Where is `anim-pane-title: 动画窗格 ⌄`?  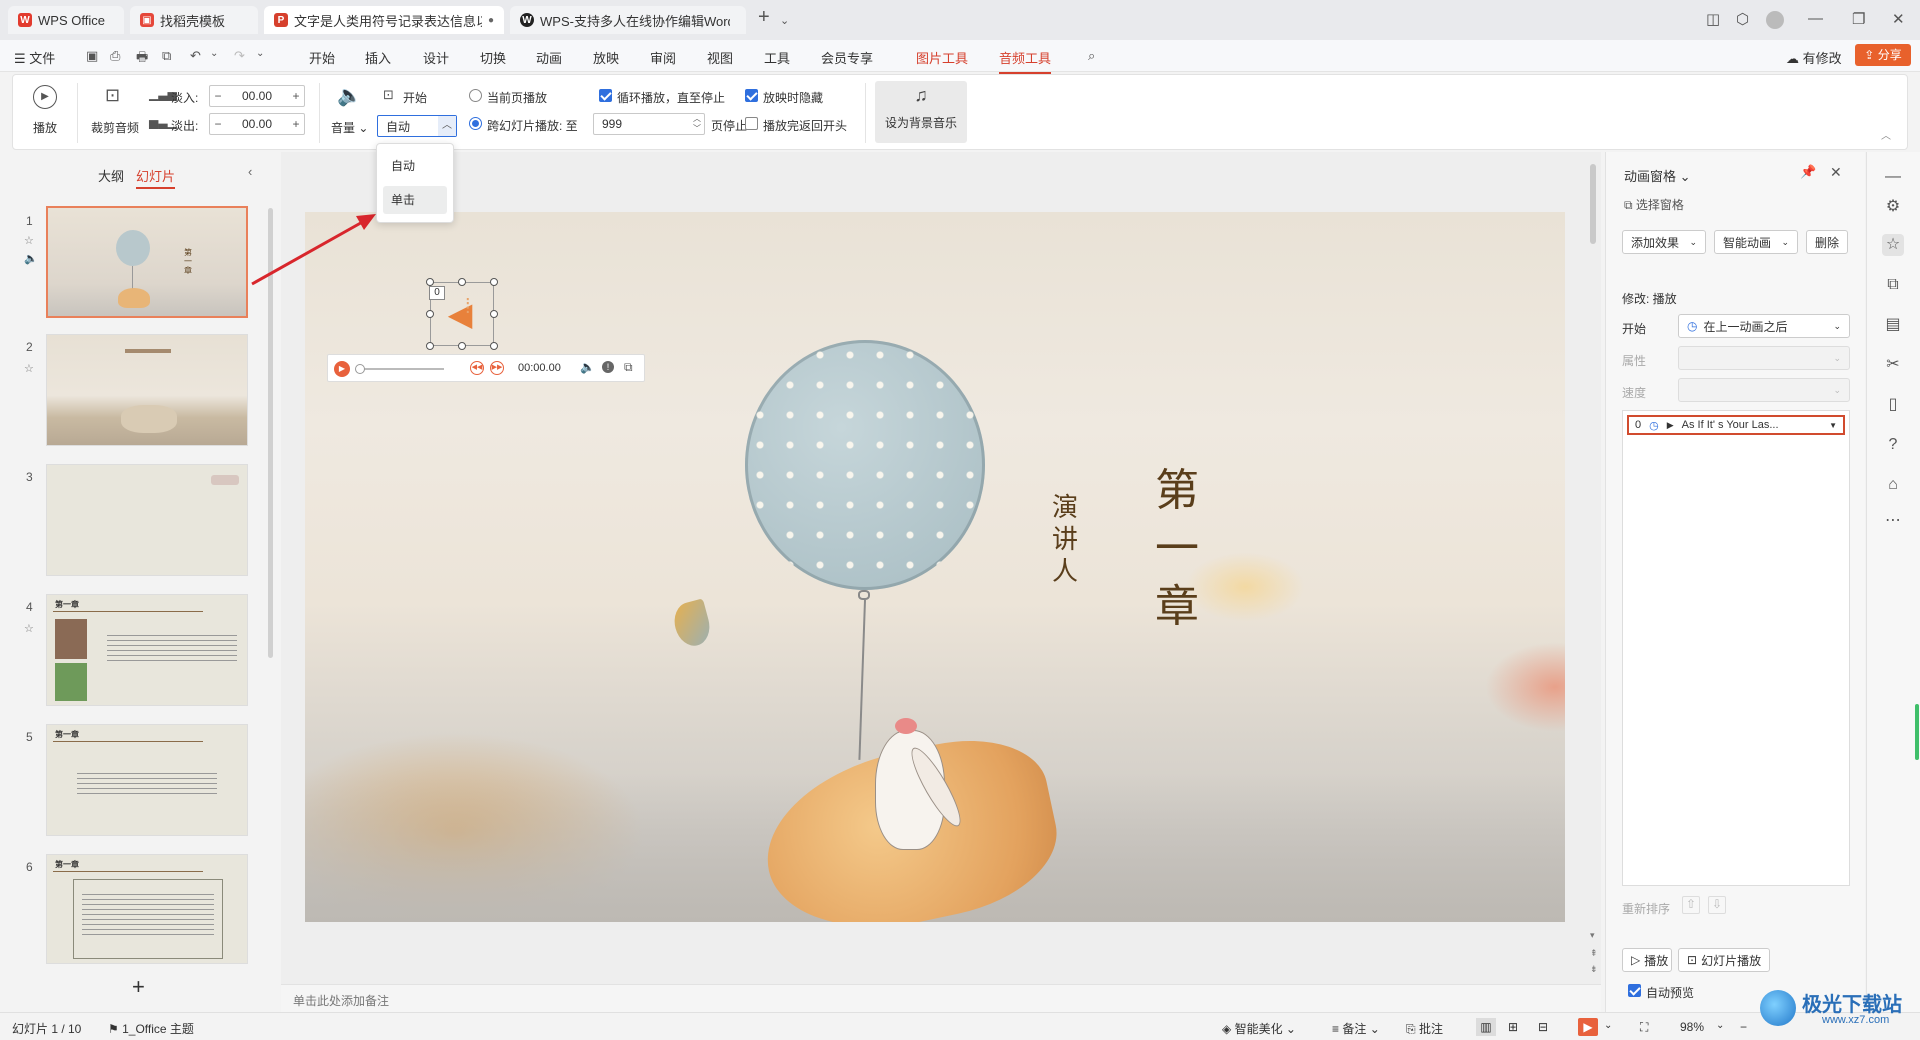
anim-pane-title: 动画窗格 ⌄ is located at coordinates (1657, 175).